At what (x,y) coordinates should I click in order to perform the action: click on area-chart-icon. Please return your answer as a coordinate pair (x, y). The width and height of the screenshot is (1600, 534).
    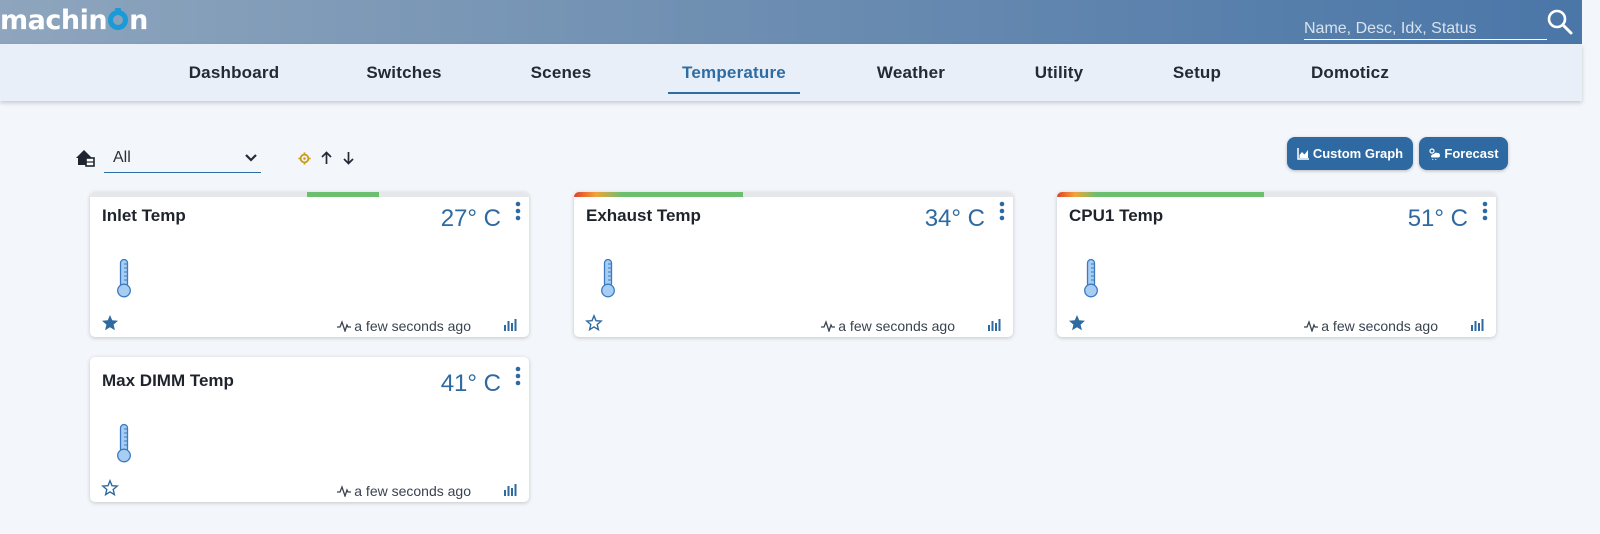
    Looking at the image, I should click on (1303, 154).